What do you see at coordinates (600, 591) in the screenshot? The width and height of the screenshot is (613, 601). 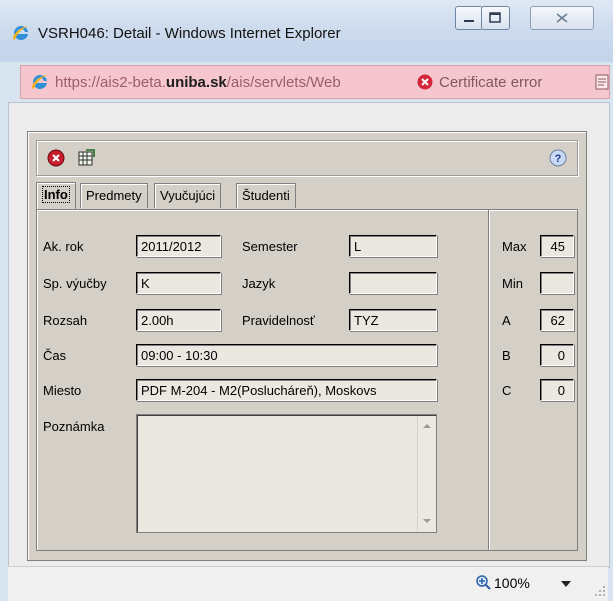 I see `resize-grip-icon` at bounding box center [600, 591].